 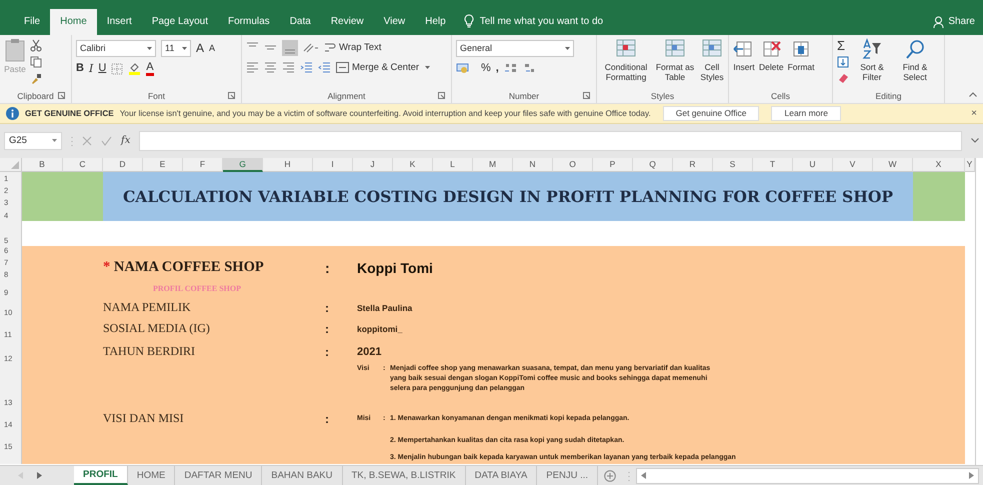 What do you see at coordinates (42, 165) in the screenshot?
I see `column-header: B` at bounding box center [42, 165].